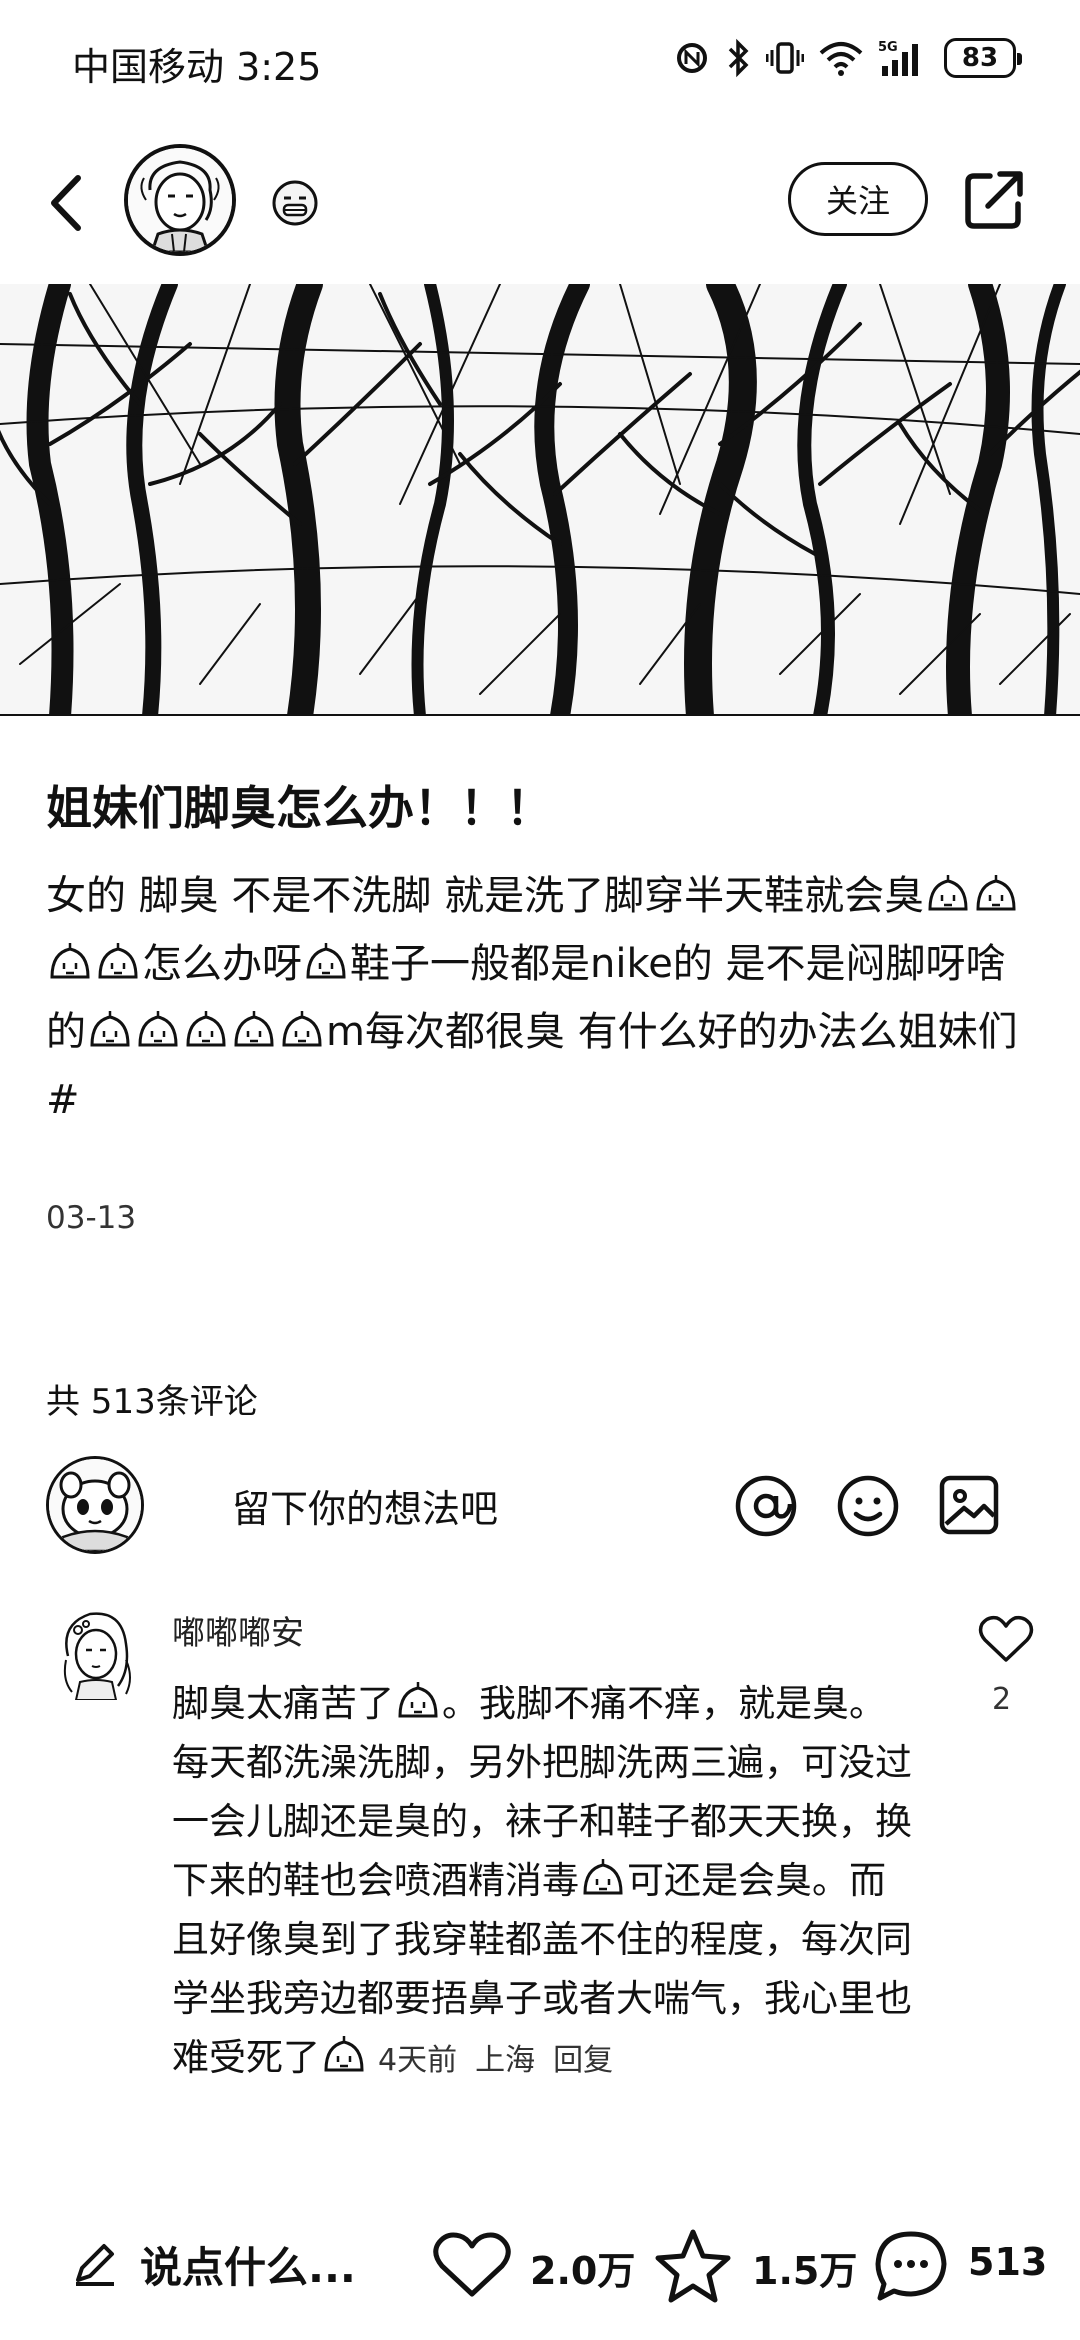  What do you see at coordinates (888, 47) in the screenshot?
I see `svg-text: 5G` at bounding box center [888, 47].